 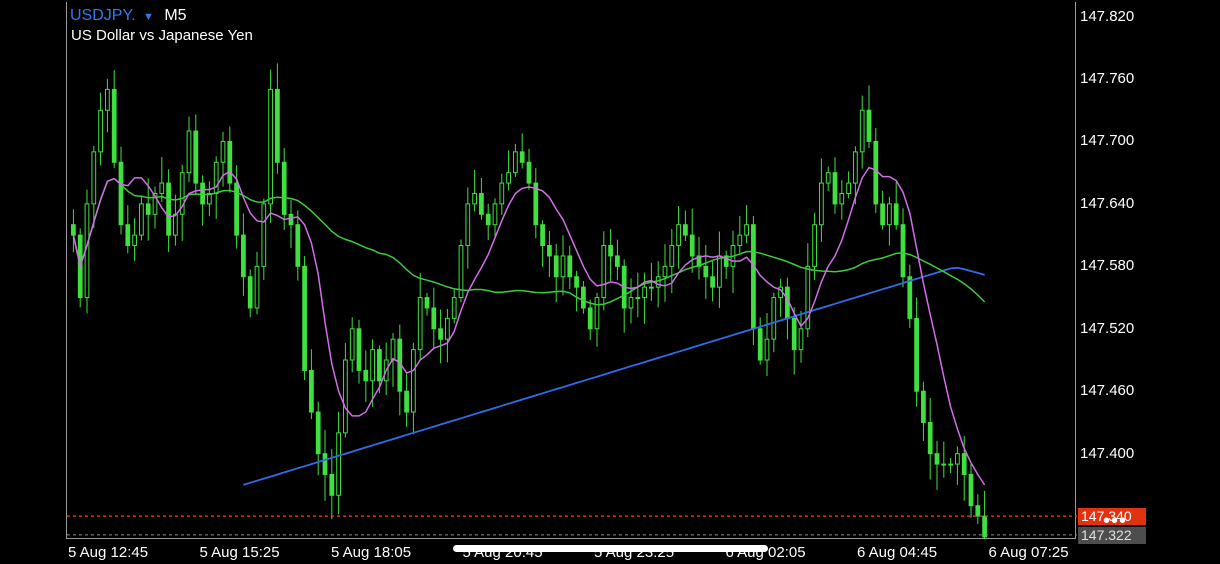 I want to click on triangle-down-icon: ▼, so click(x=148, y=17).